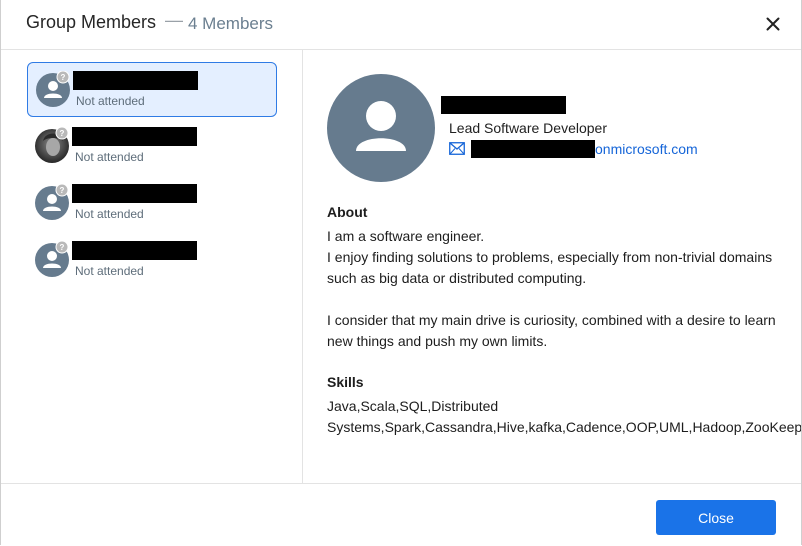 The image size is (802, 546). What do you see at coordinates (347, 212) in the screenshot?
I see `about-heading: About` at bounding box center [347, 212].